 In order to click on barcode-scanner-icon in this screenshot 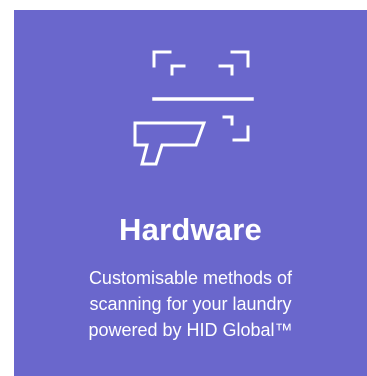, I will do `click(193, 108)`.